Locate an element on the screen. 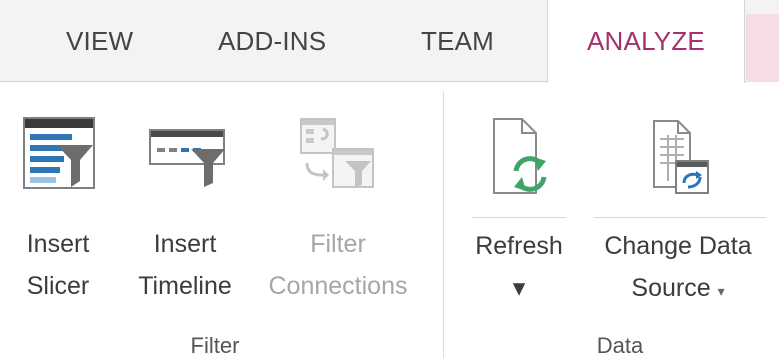  filter-connections-icon is located at coordinates (337, 153).